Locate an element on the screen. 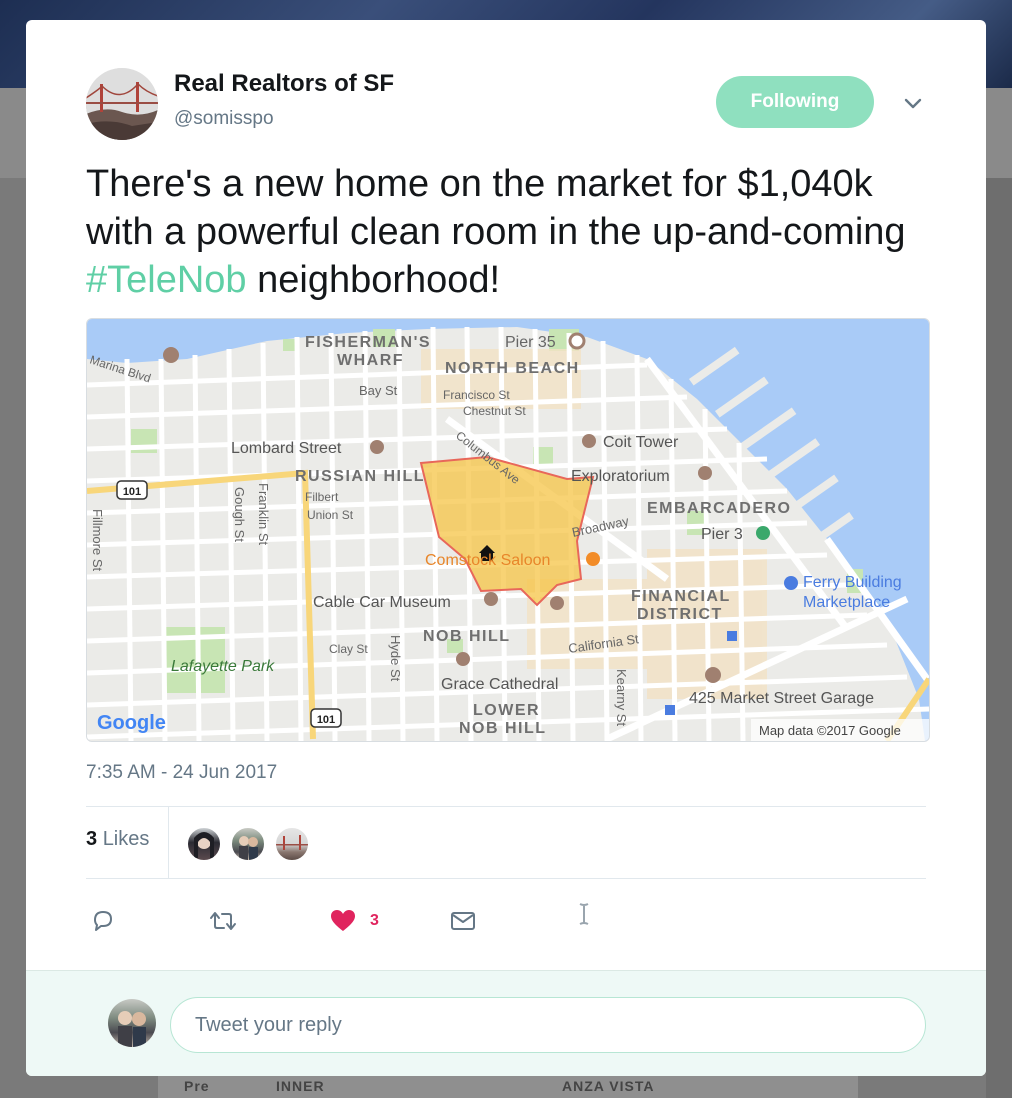 The height and width of the screenshot is (1098, 1012). like-button: 3 is located at coordinates (354, 921).